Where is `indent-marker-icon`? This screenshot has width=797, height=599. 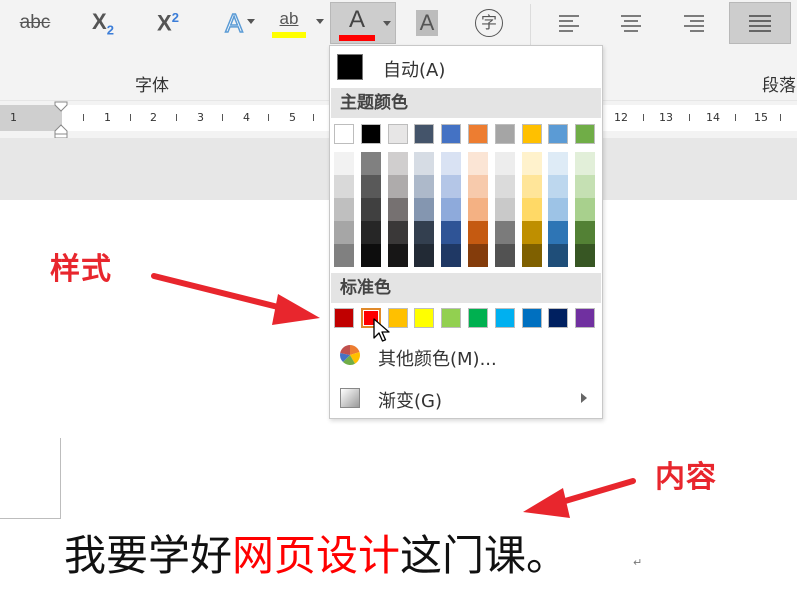 indent-marker-icon is located at coordinates (61, 120).